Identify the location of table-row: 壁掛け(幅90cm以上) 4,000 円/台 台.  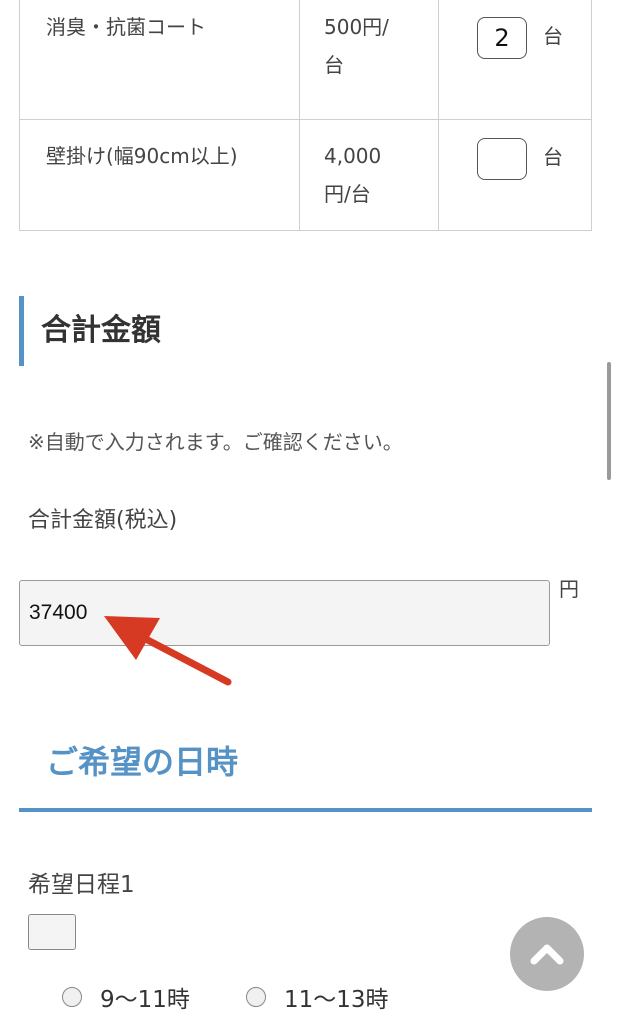
(305, 175).